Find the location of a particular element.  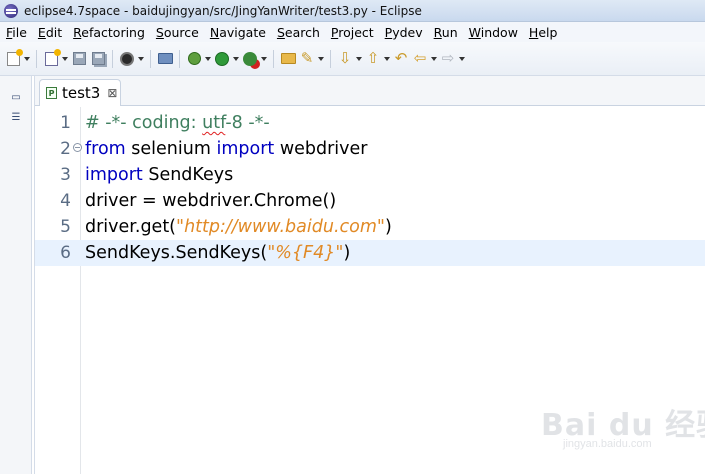

open-folder-icon is located at coordinates (288, 59).